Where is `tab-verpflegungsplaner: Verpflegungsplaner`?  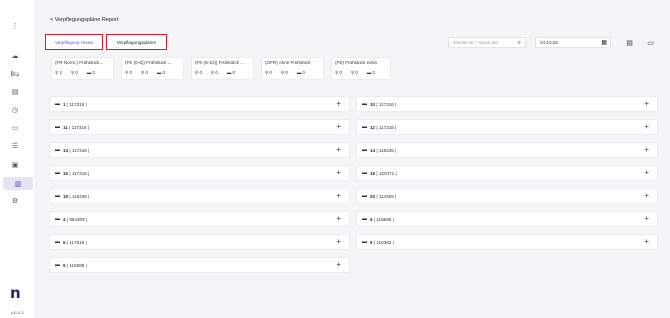 tab-verpflegungsplaner: Verpflegungsplaner is located at coordinates (136, 42).